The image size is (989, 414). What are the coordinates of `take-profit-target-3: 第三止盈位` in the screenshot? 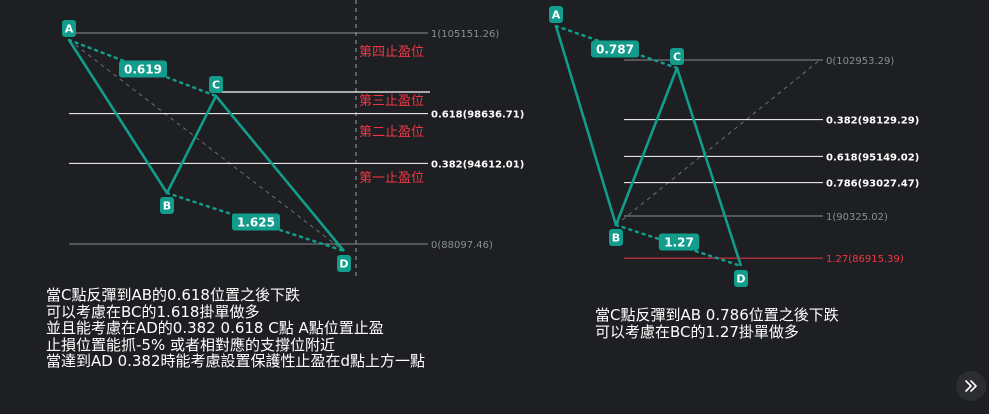 It's located at (391, 101).